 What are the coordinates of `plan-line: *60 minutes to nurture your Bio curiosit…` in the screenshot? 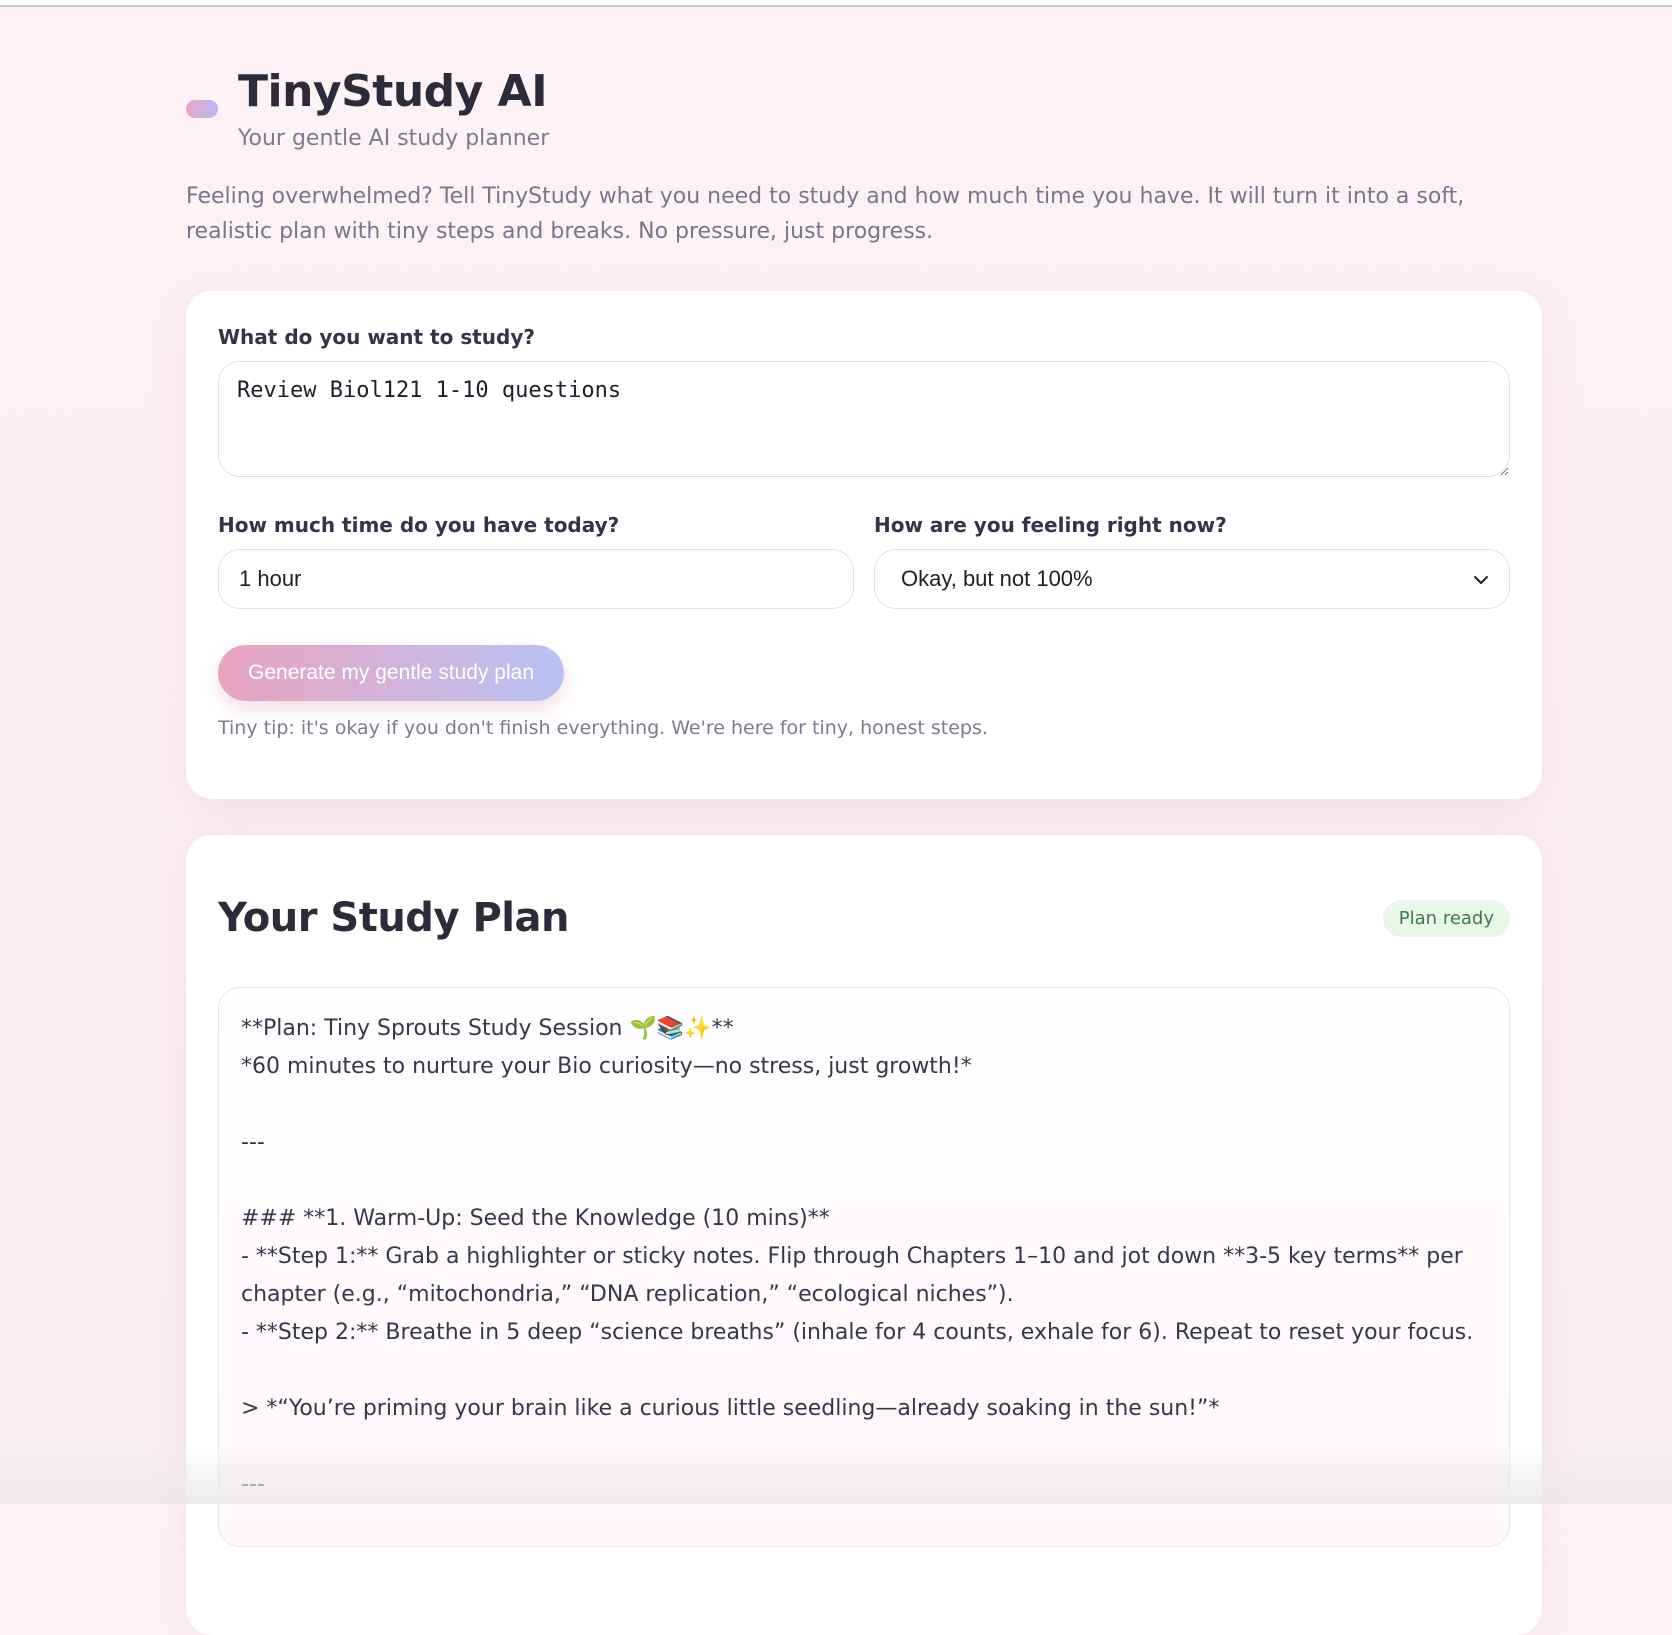 It's located at (606, 1066).